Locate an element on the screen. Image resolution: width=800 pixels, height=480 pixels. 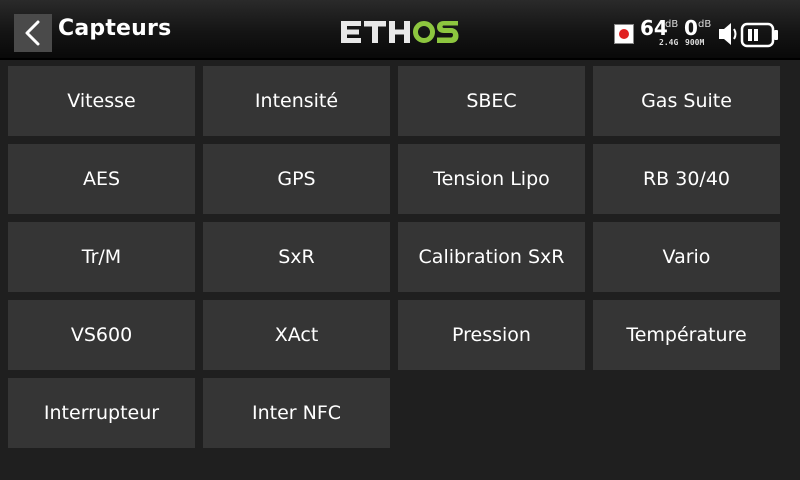
rssi-secondary-unit: dB is located at coordinates (705, 24).